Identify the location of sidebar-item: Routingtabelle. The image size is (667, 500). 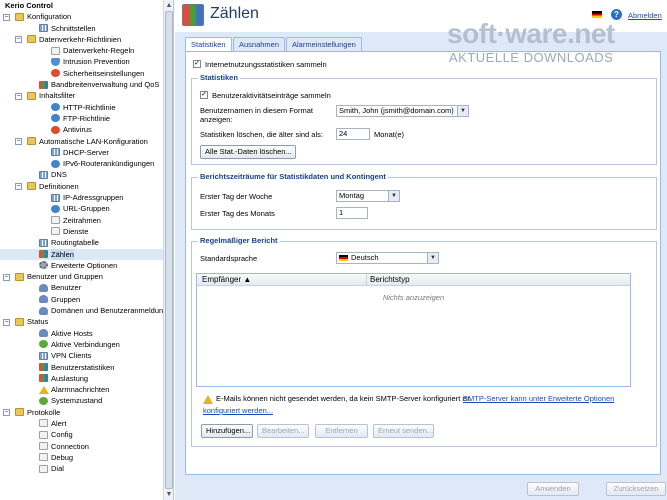
(81, 242).